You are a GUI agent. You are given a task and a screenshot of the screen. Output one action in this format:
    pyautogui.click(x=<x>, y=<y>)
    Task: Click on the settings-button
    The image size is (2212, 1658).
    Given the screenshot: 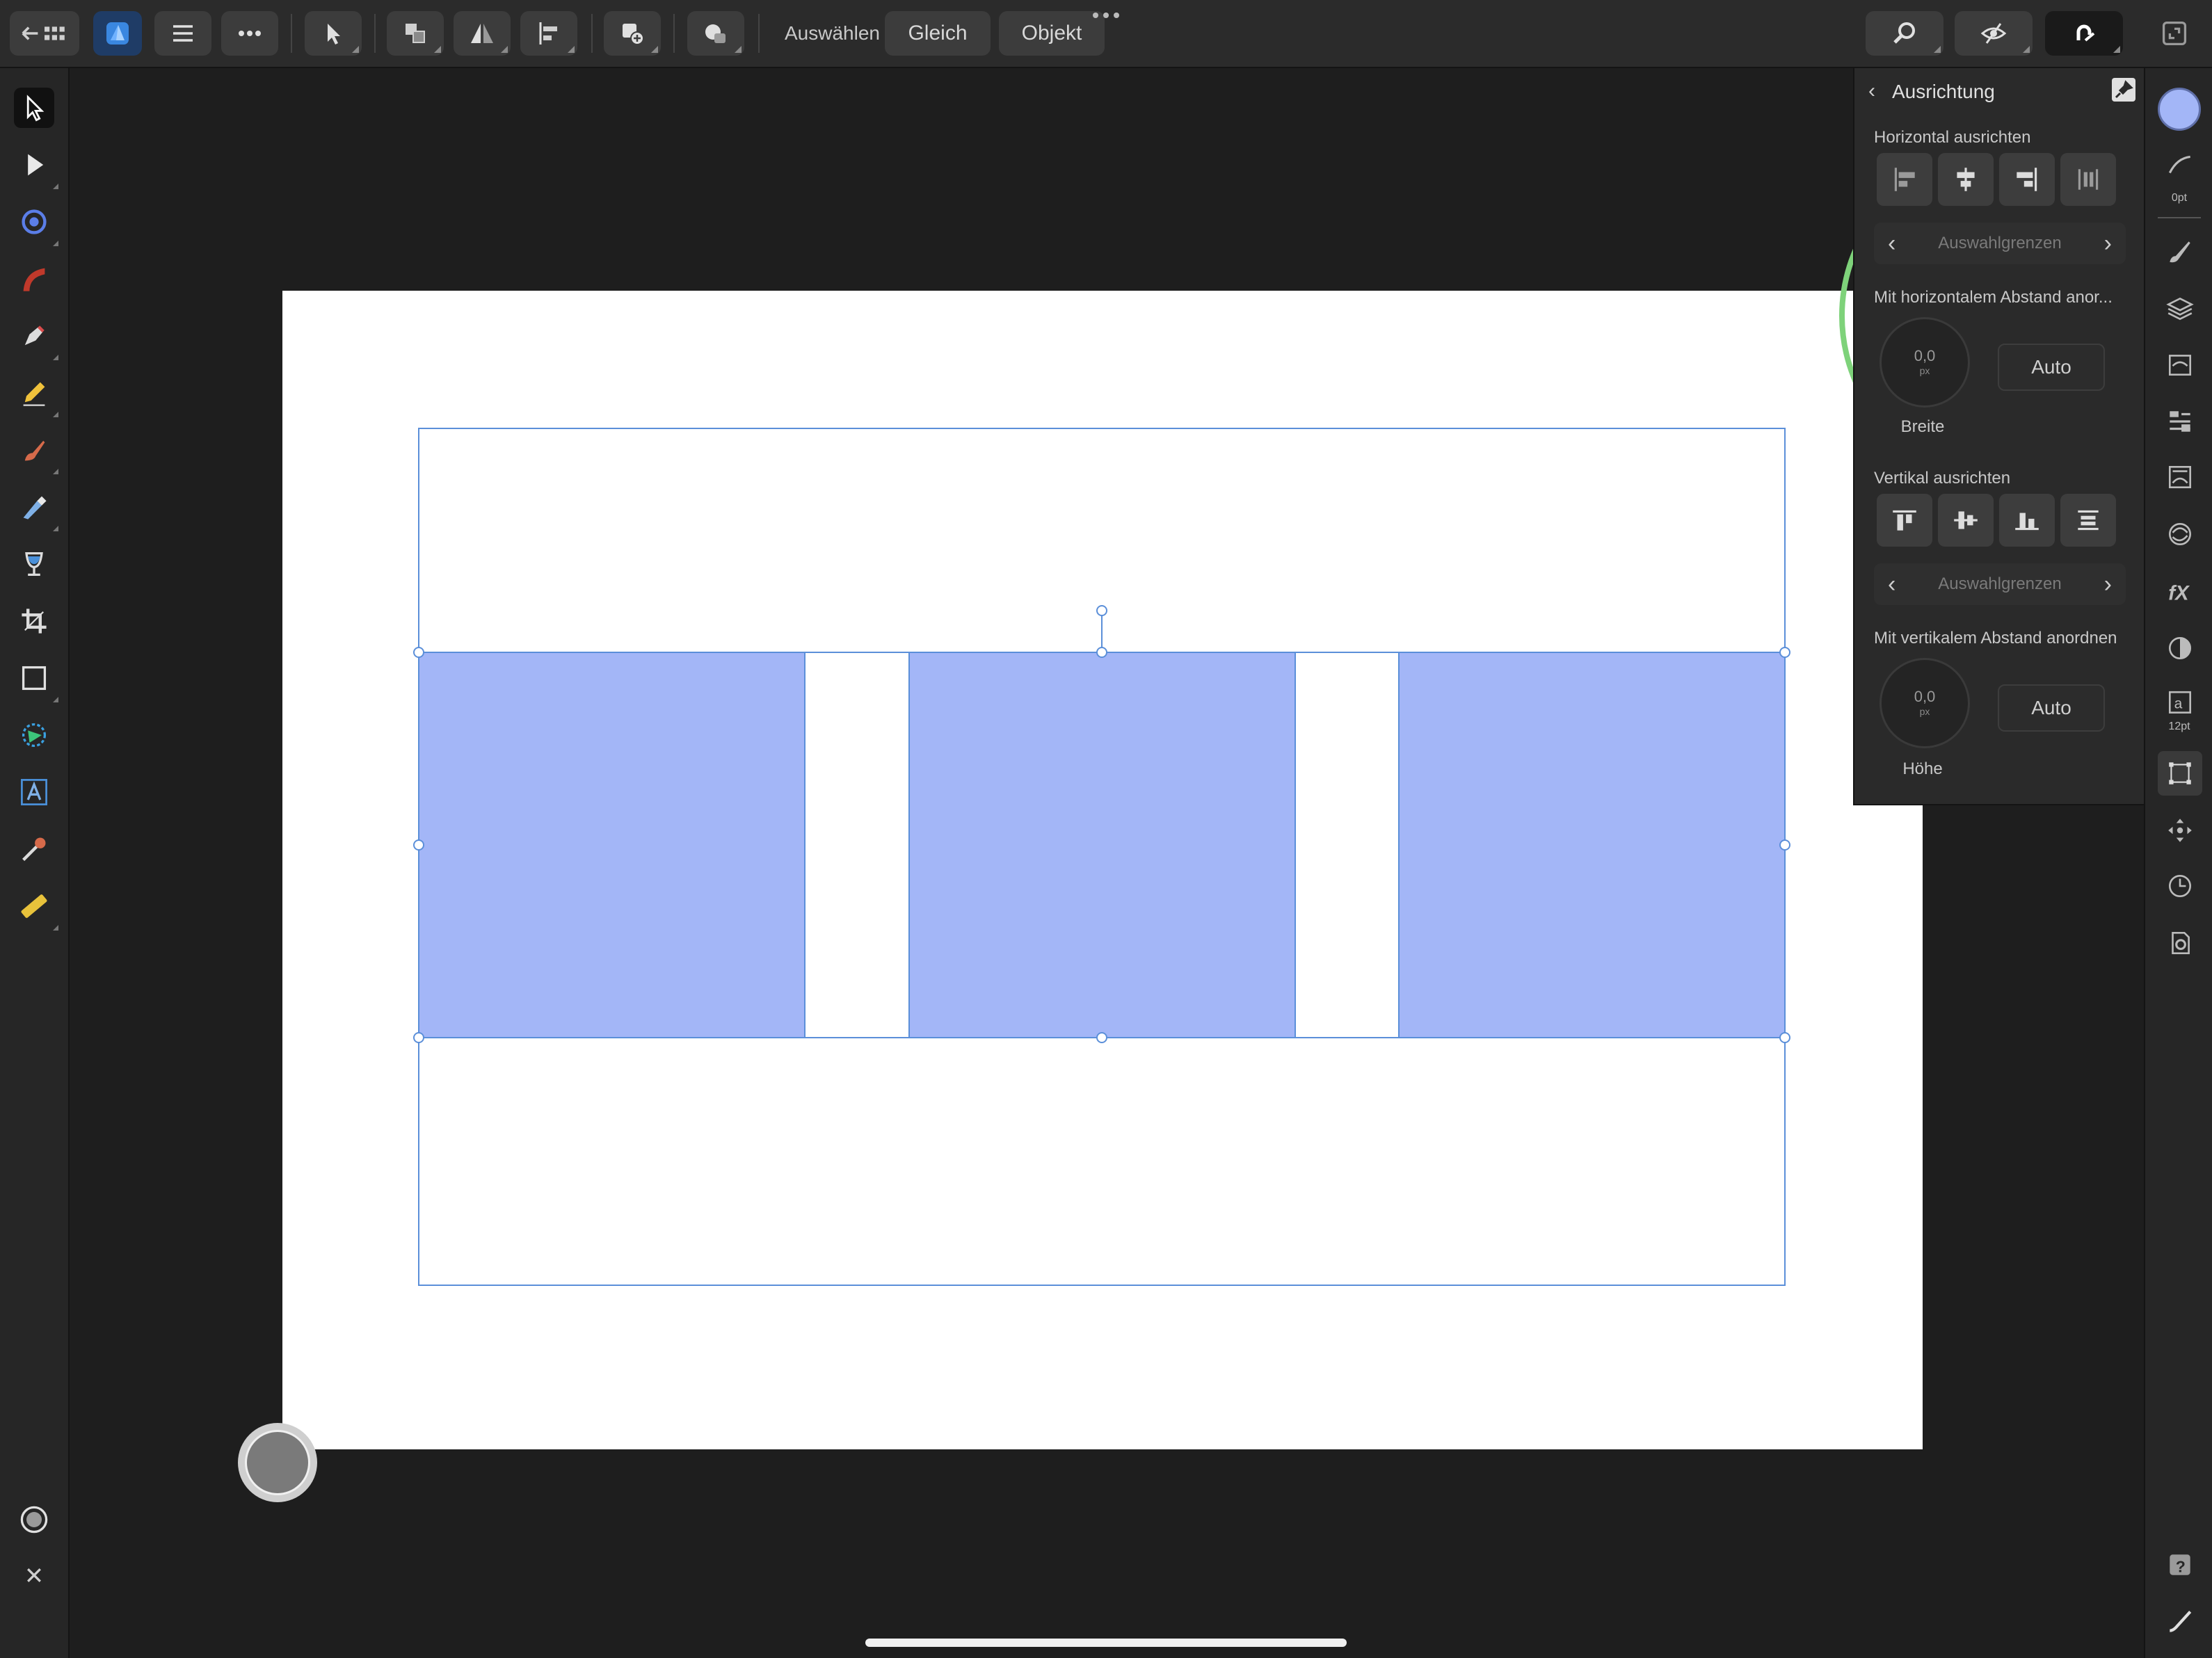 What is the action you would take?
    pyautogui.click(x=2180, y=943)
    